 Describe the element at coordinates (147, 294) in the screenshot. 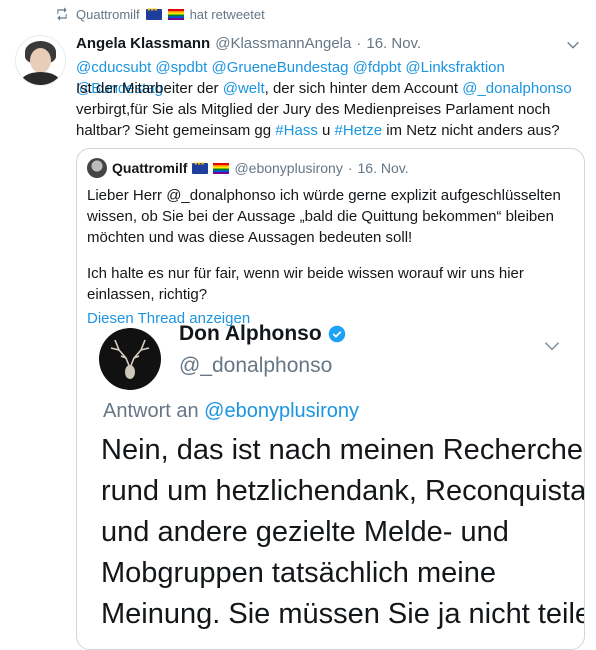

I see `quoted-text-line5: einlassen, richtig?` at that location.